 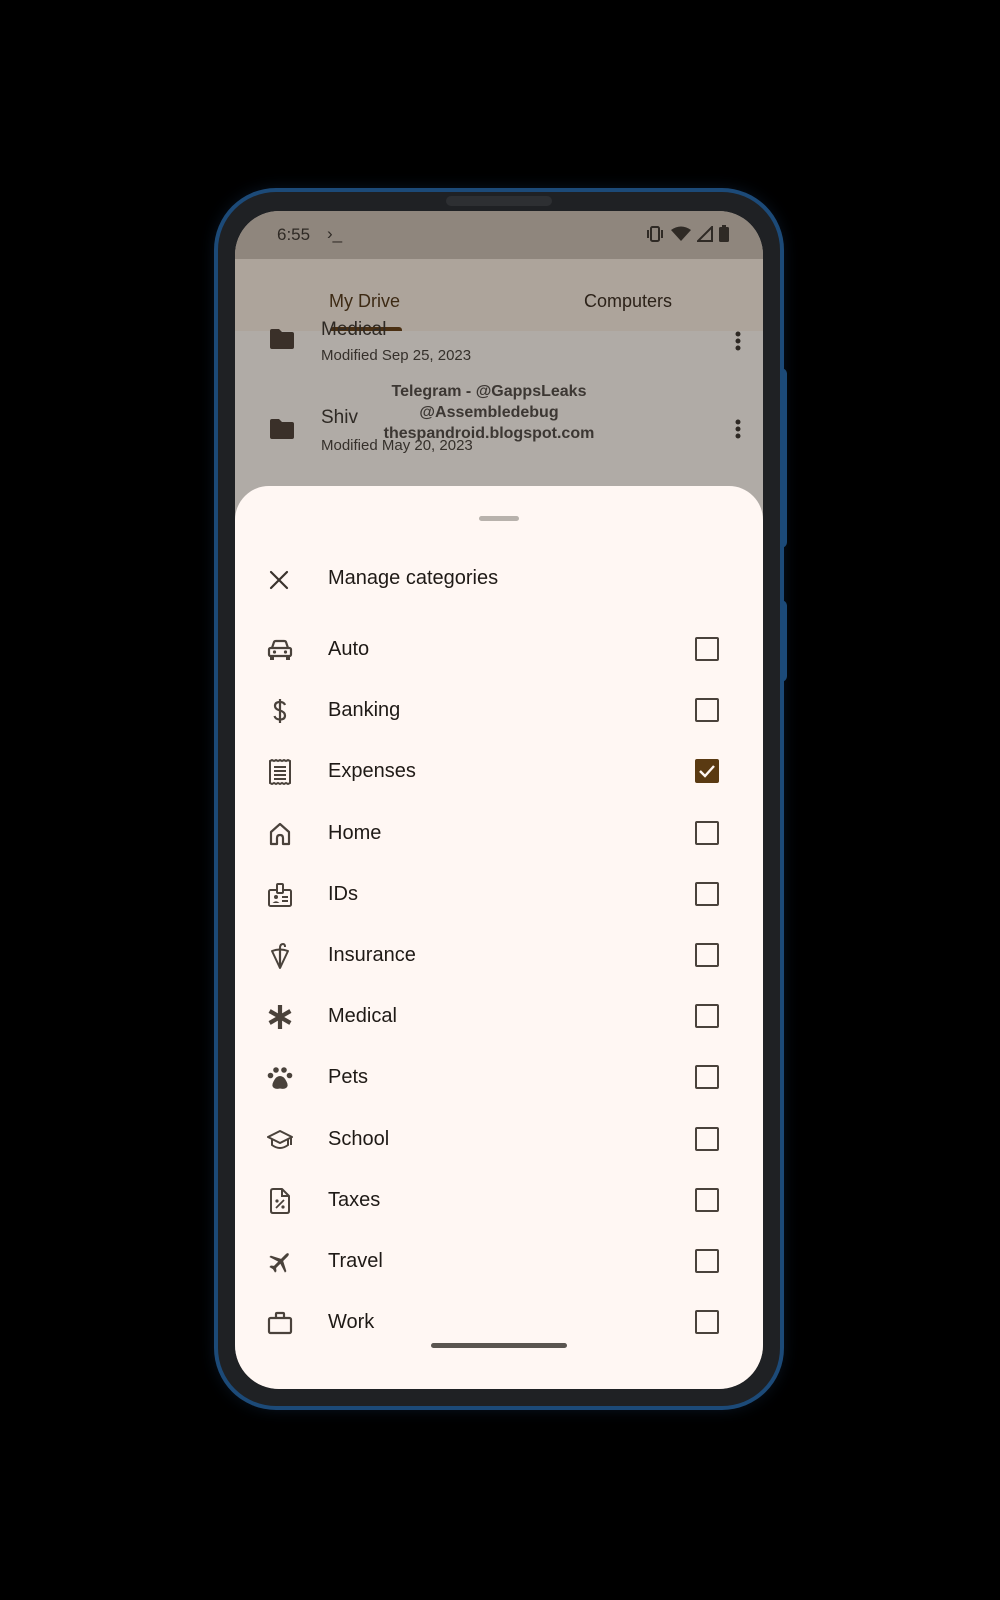 What do you see at coordinates (355, 1260) in the screenshot?
I see `category-label: Travel` at bounding box center [355, 1260].